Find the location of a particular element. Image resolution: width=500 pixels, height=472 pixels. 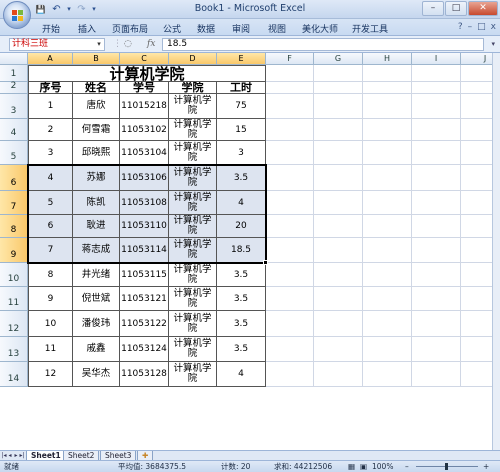

data-cell-hours: 3 is located at coordinates (241, 153).